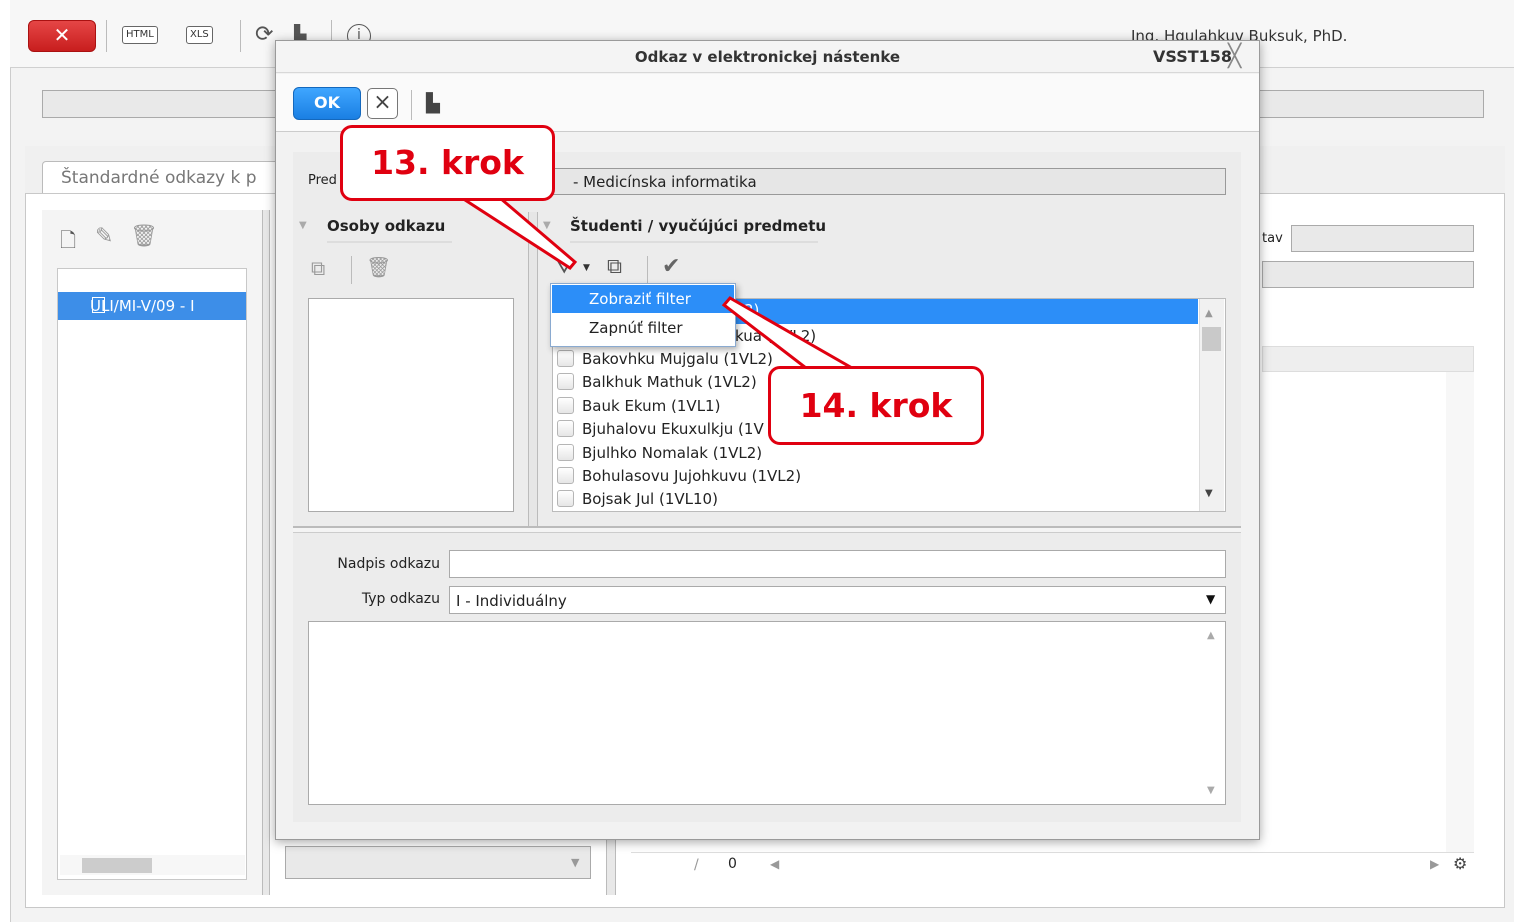 The height and width of the screenshot is (922, 1514). What do you see at coordinates (447, 163) in the screenshot?
I see `callout-step-13: 13. krok` at bounding box center [447, 163].